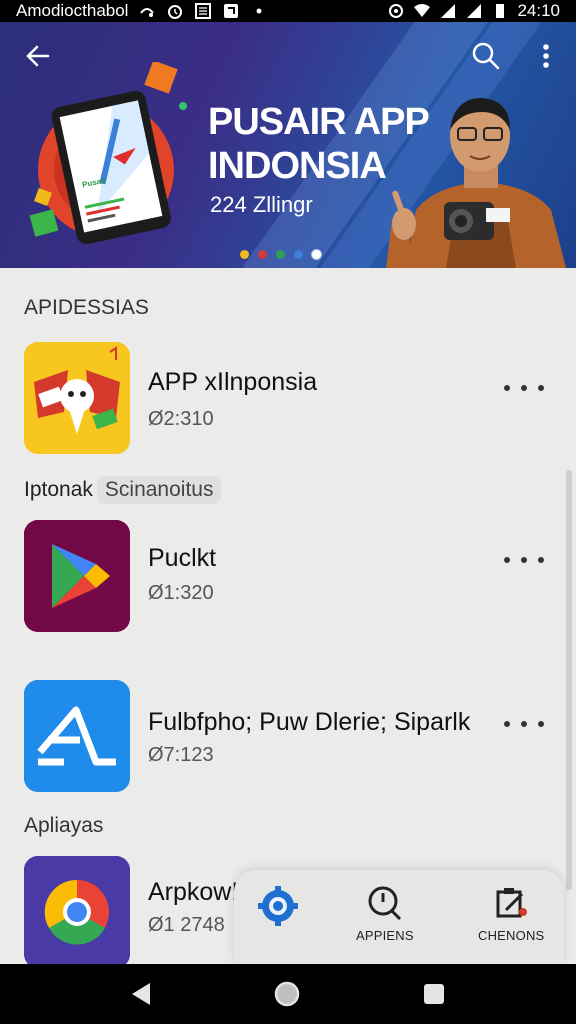 The width and height of the screenshot is (576, 1024). I want to click on dot-icon, so click(259, 11).